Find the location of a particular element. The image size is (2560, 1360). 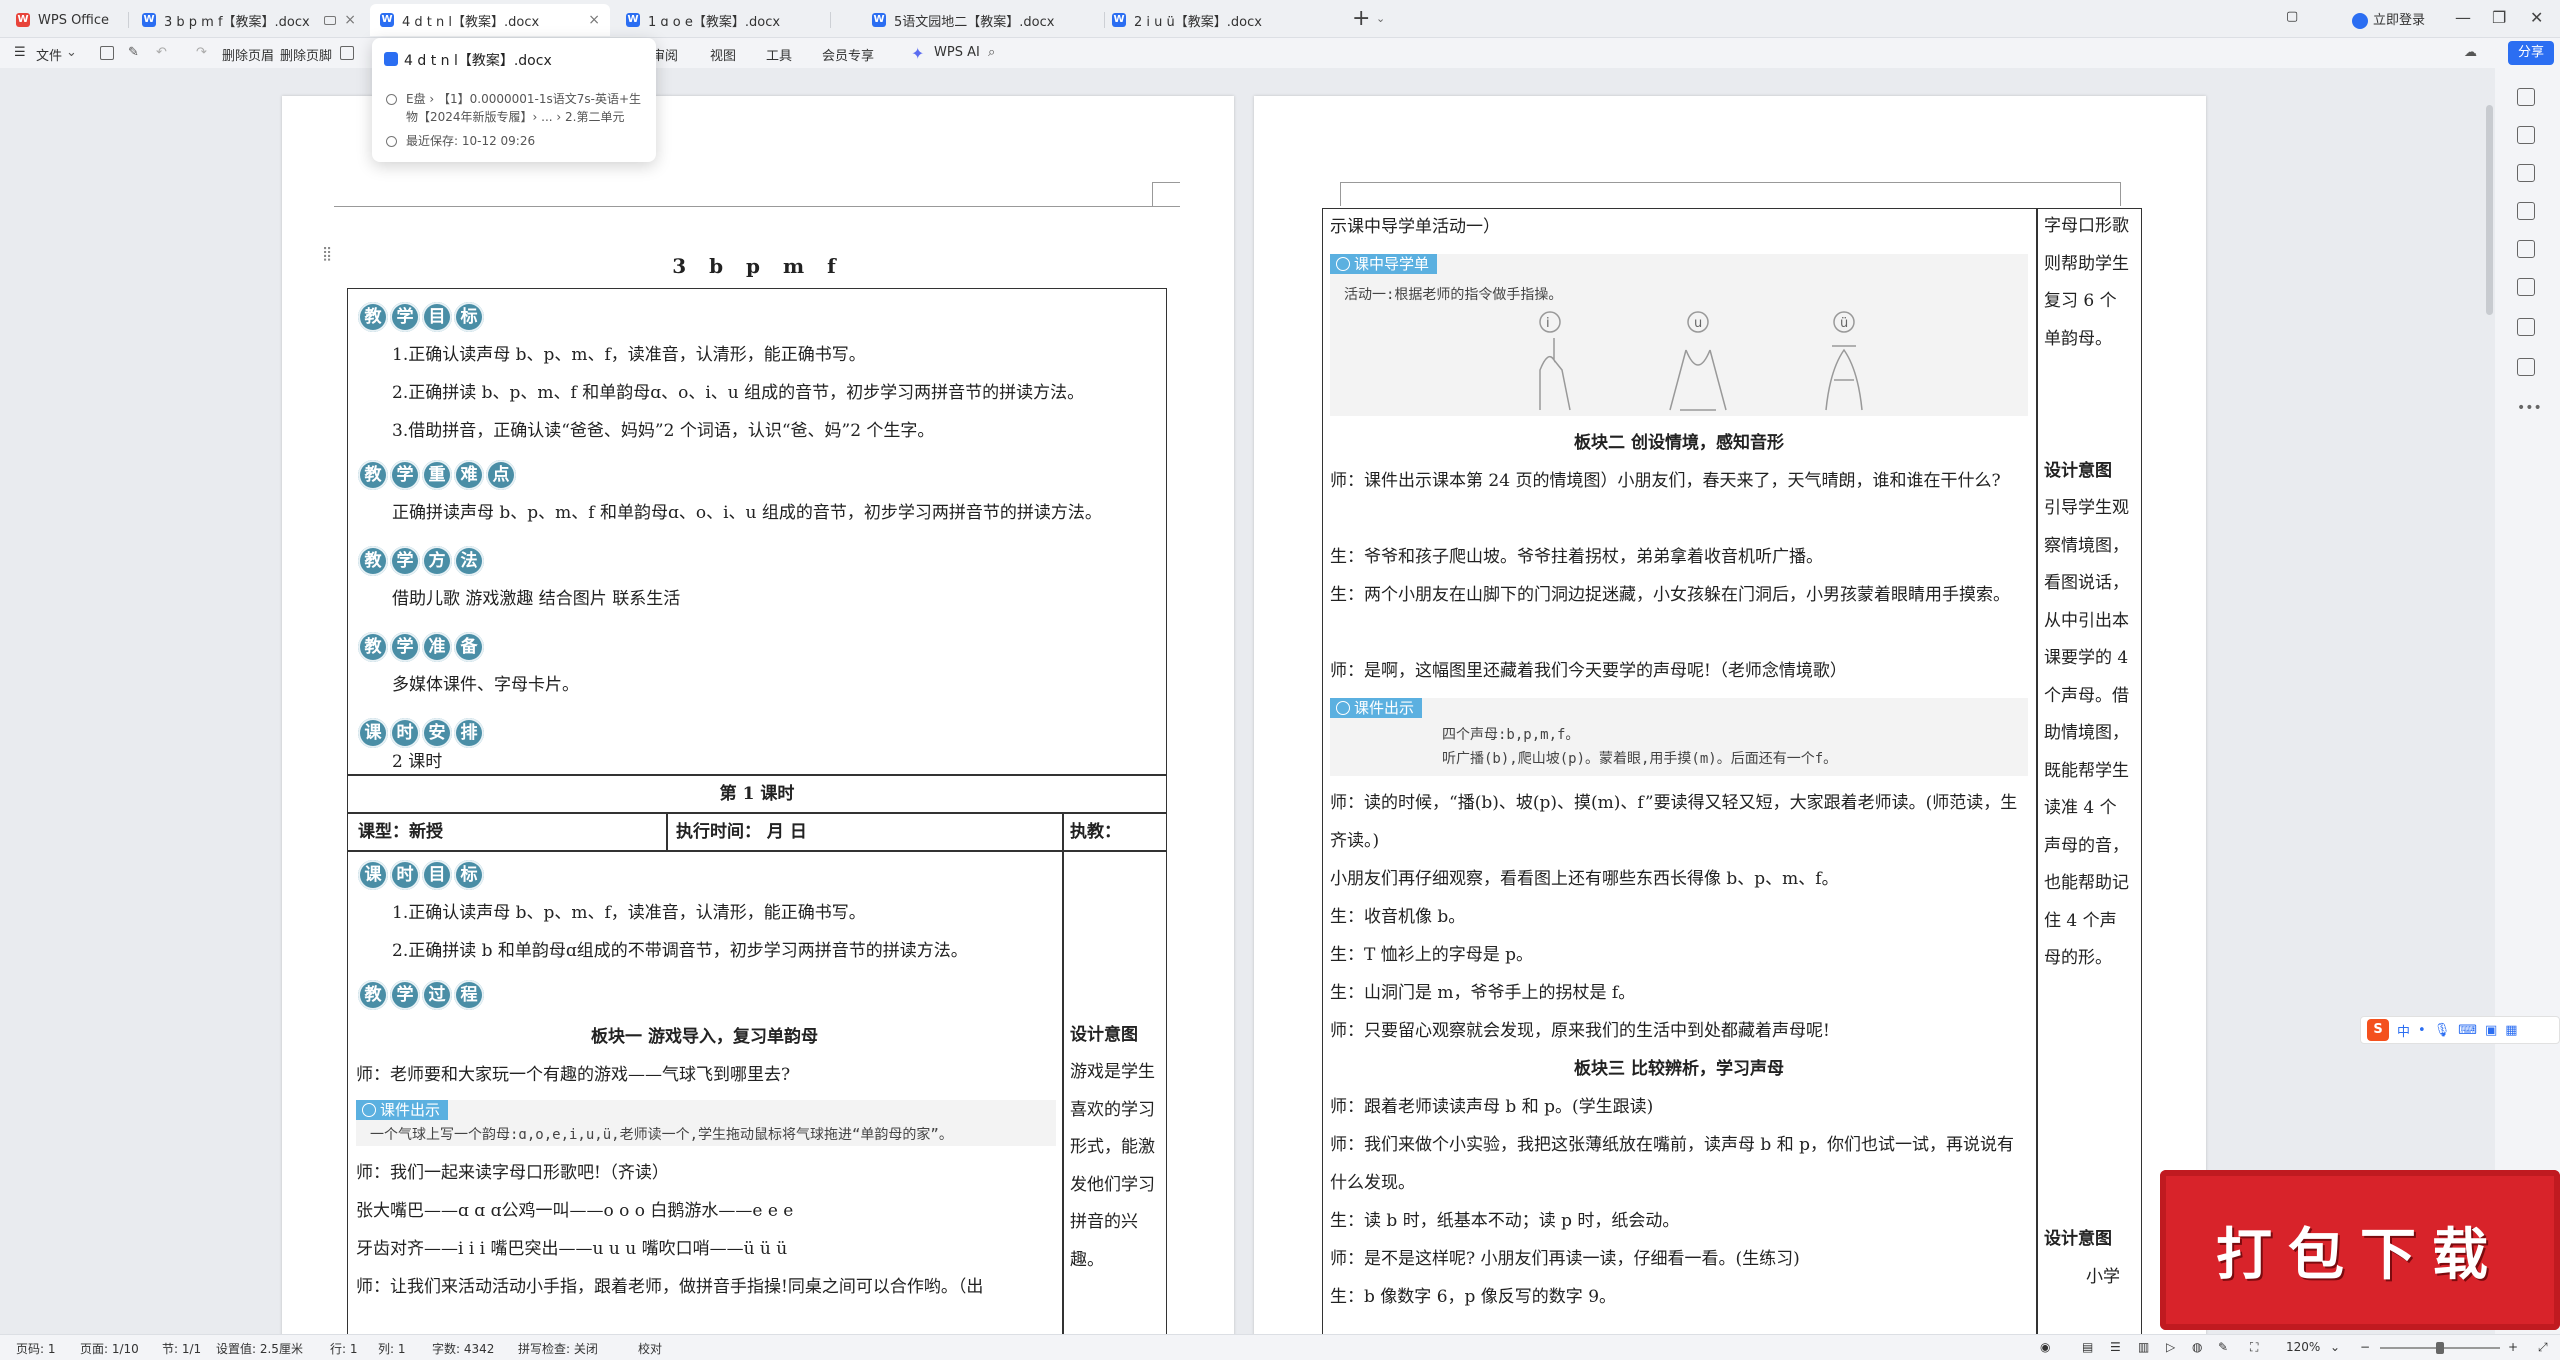

page-view-icon: ▤ is located at coordinates (2087, 1347).